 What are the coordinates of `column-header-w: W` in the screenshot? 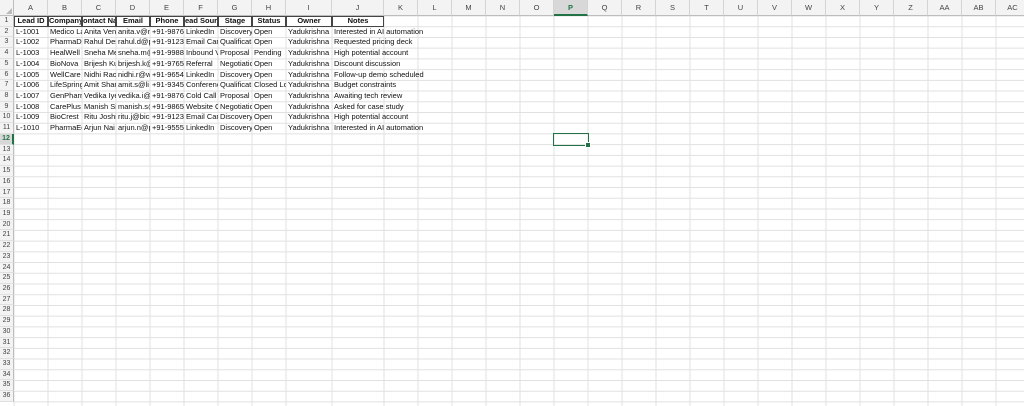 It's located at (809, 8).